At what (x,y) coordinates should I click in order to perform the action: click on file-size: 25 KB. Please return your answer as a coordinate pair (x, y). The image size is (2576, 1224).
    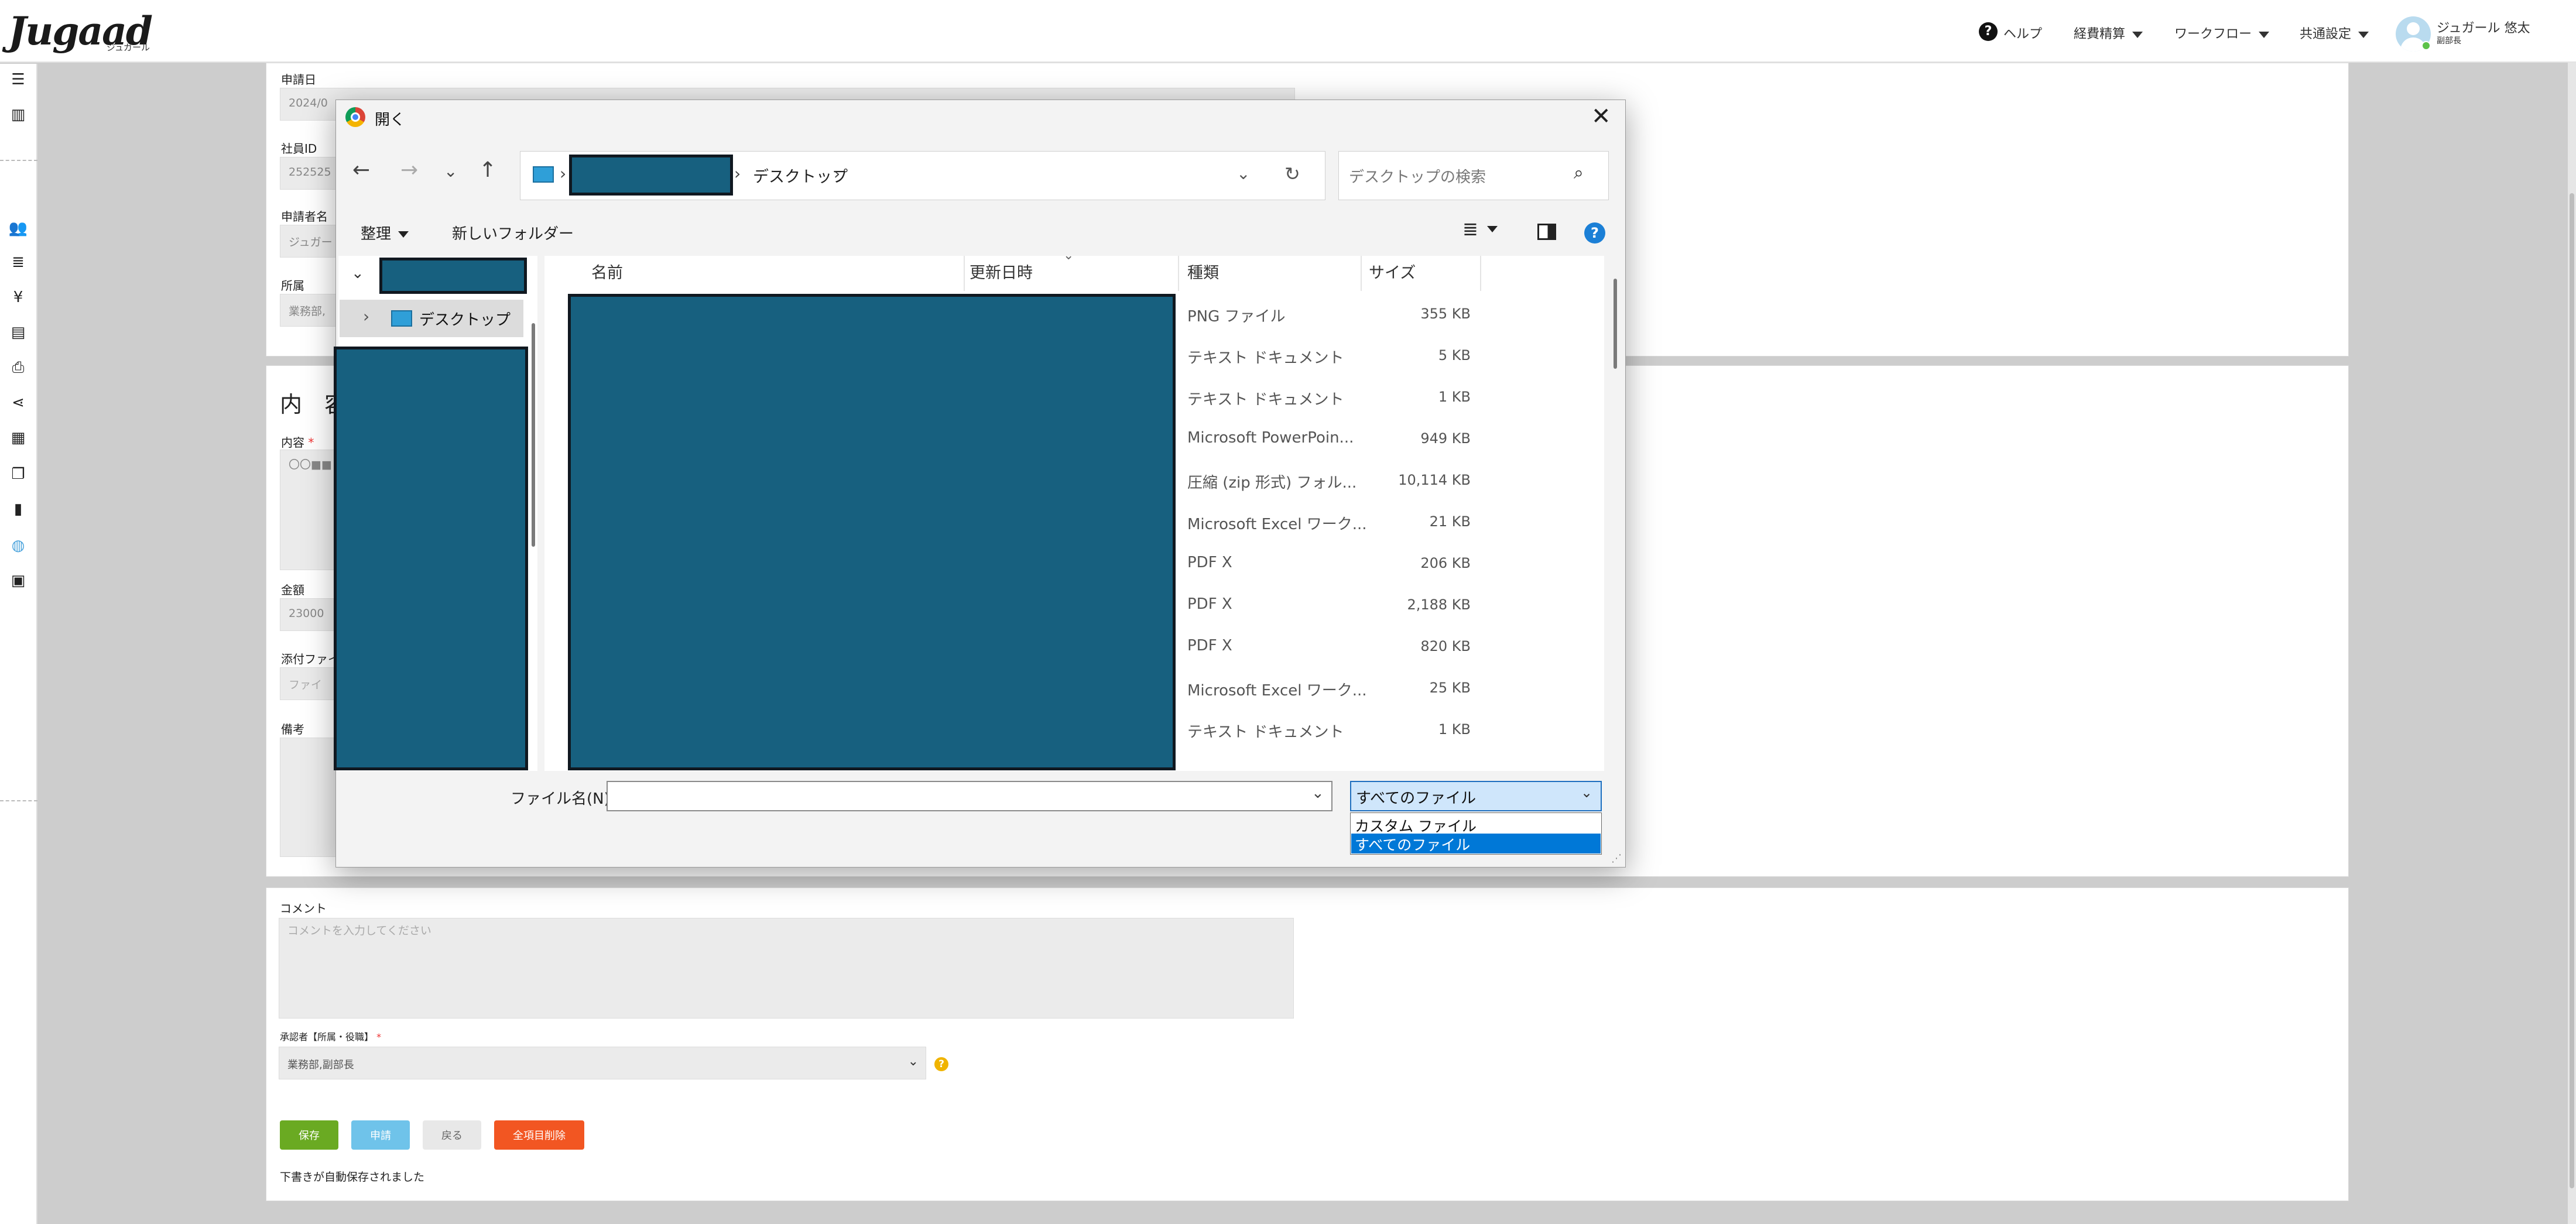
    Looking at the image, I should click on (1450, 688).